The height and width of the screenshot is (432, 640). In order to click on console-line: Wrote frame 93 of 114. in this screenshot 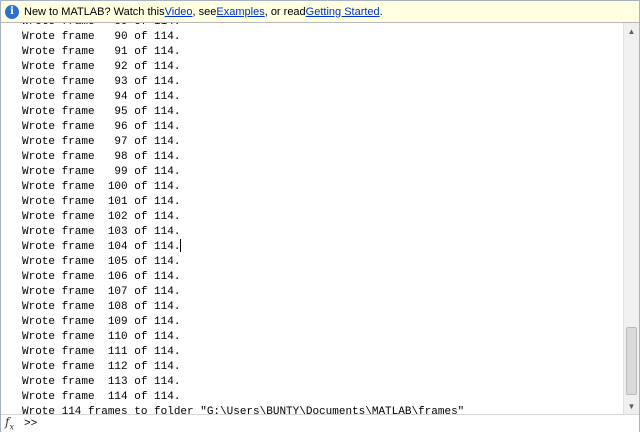, I will do `click(101, 82)`.